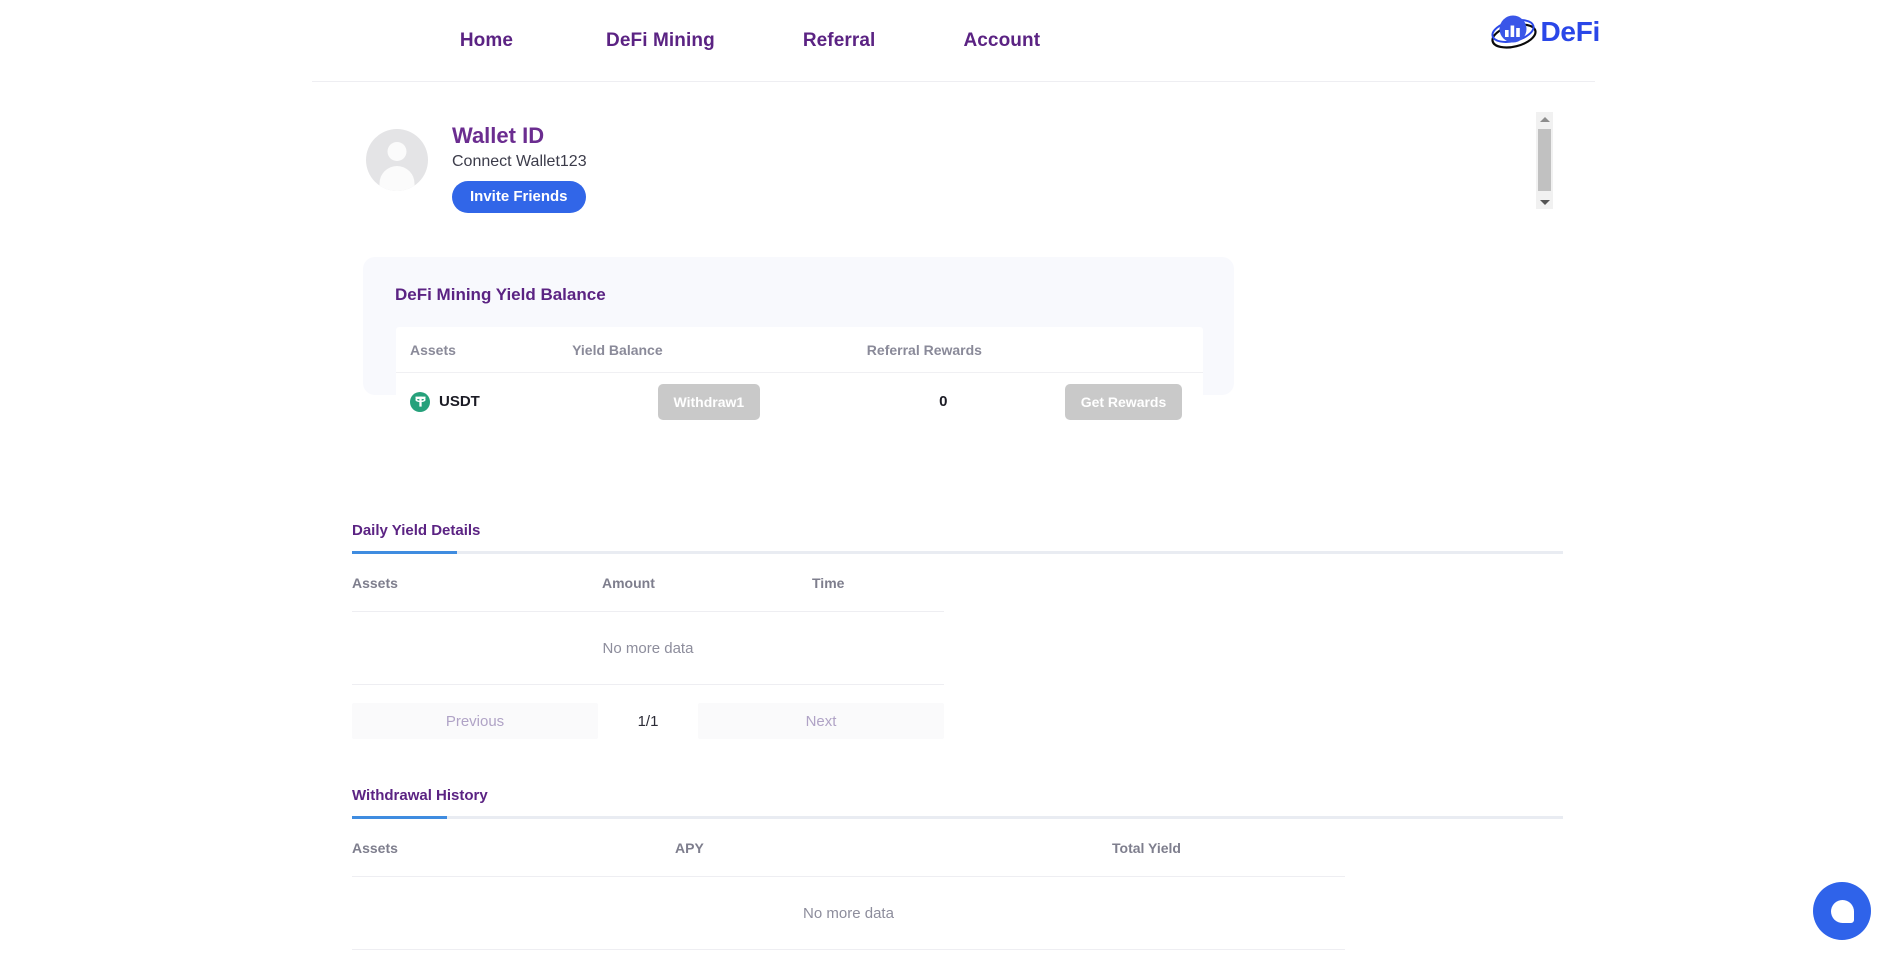 Image resolution: width=1902 pixels, height=967 pixels. Describe the element at coordinates (420, 801) in the screenshot. I see `tab-withdrawal-history: Withdrawal History` at that location.